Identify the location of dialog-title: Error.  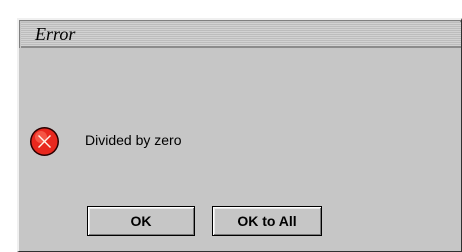
(55, 33).